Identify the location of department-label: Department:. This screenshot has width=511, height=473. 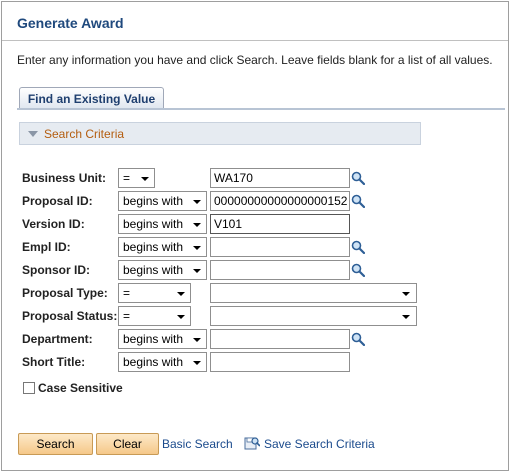
(57, 339).